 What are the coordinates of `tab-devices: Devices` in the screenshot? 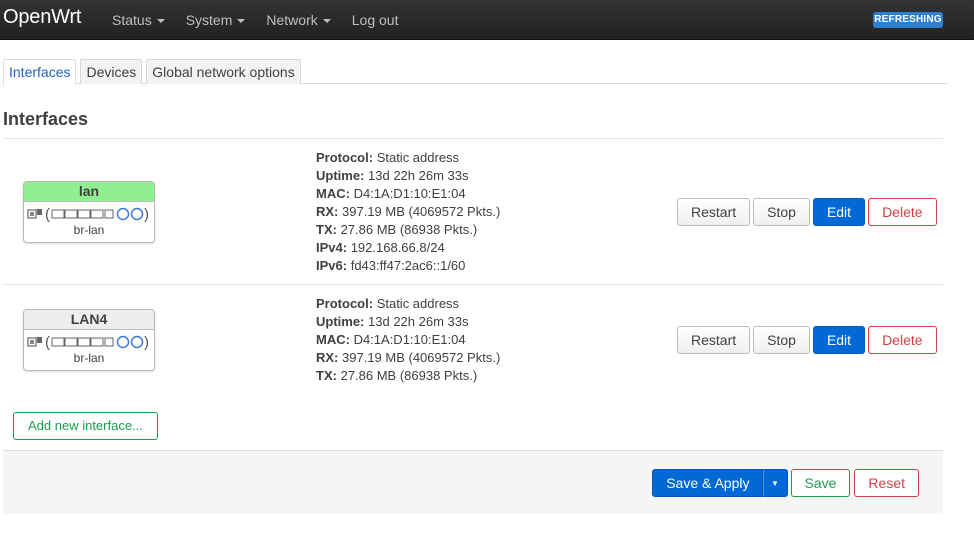 It's located at (111, 71).